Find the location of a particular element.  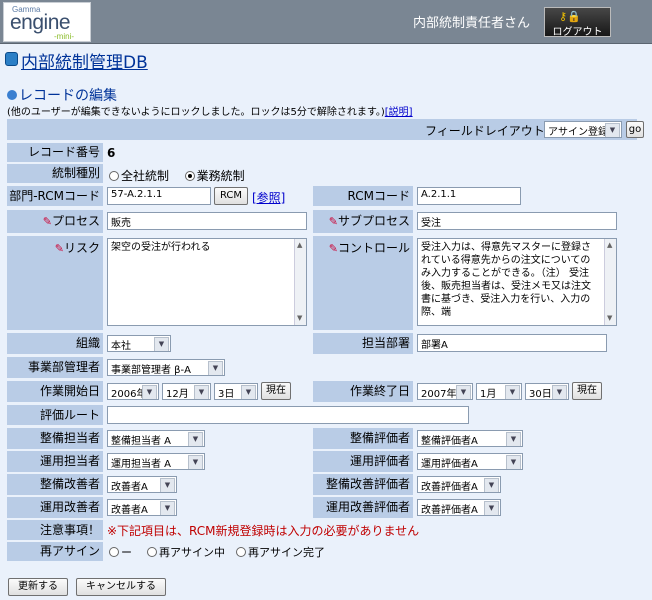

setup-imp-eval-label: 整備改善評価者 is located at coordinates (363, 484).